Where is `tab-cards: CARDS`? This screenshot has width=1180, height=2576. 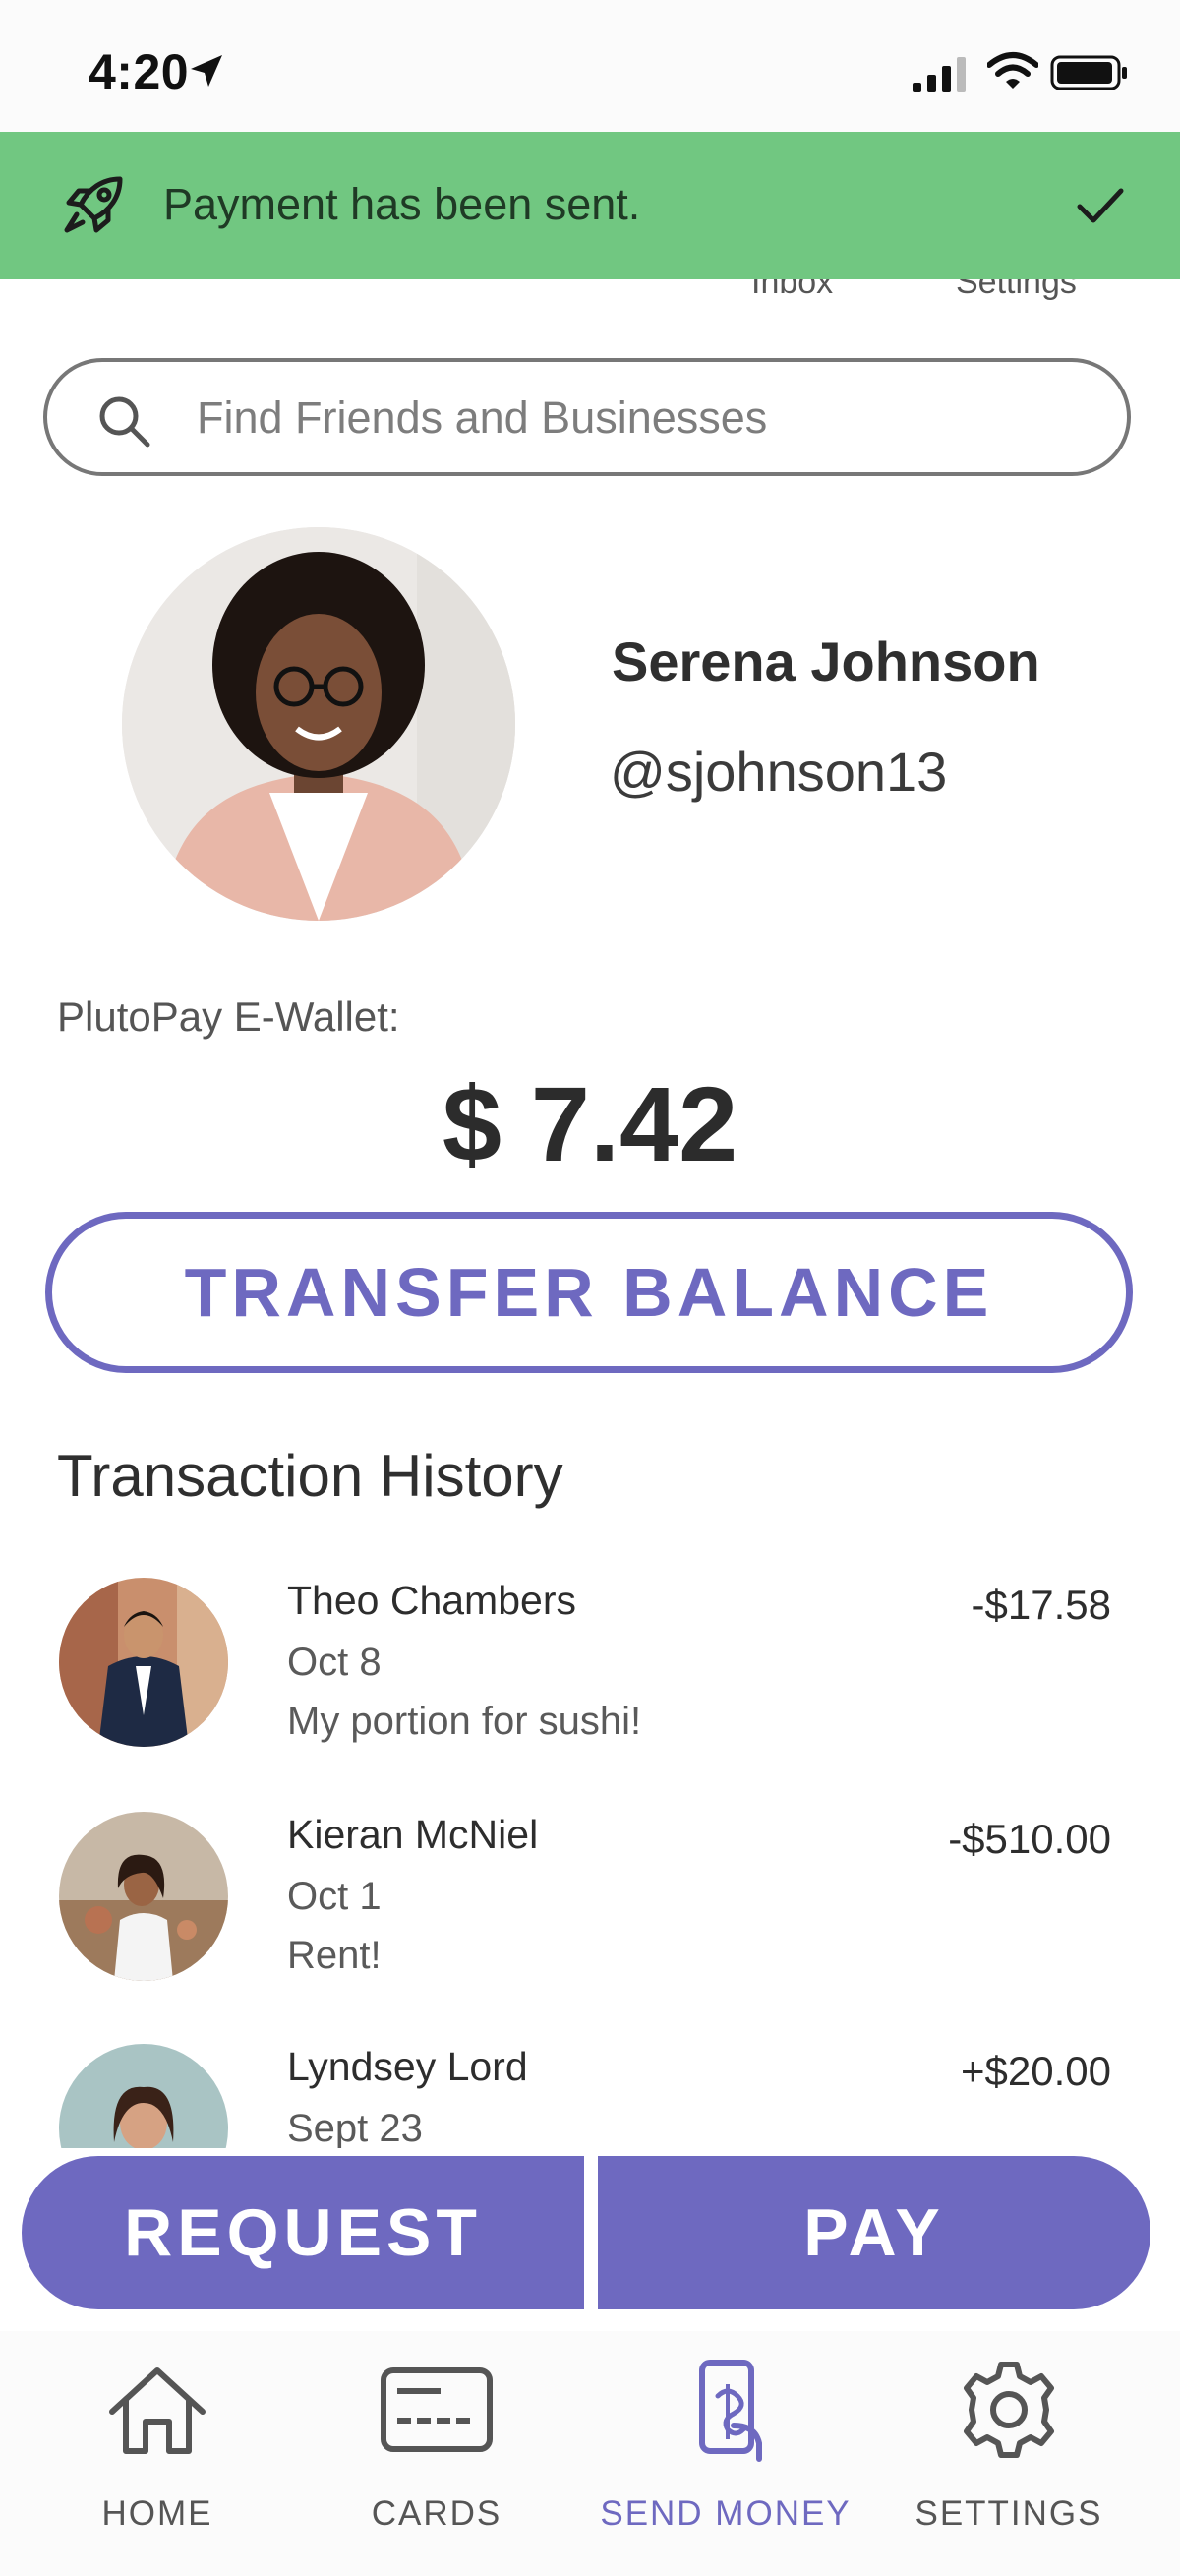 tab-cards: CARDS is located at coordinates (437, 2455).